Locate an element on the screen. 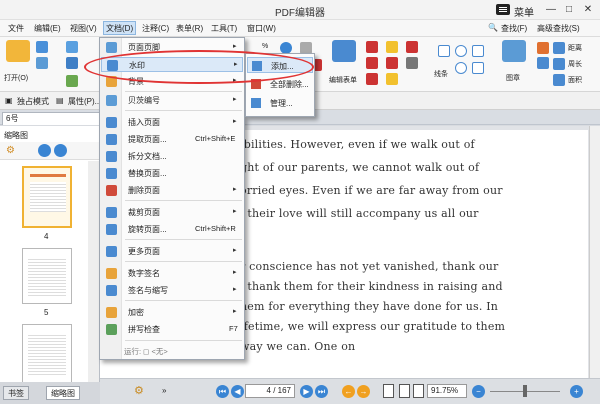 This screenshot has height=404, width=600. forward-icon: → is located at coordinates (363, 391).